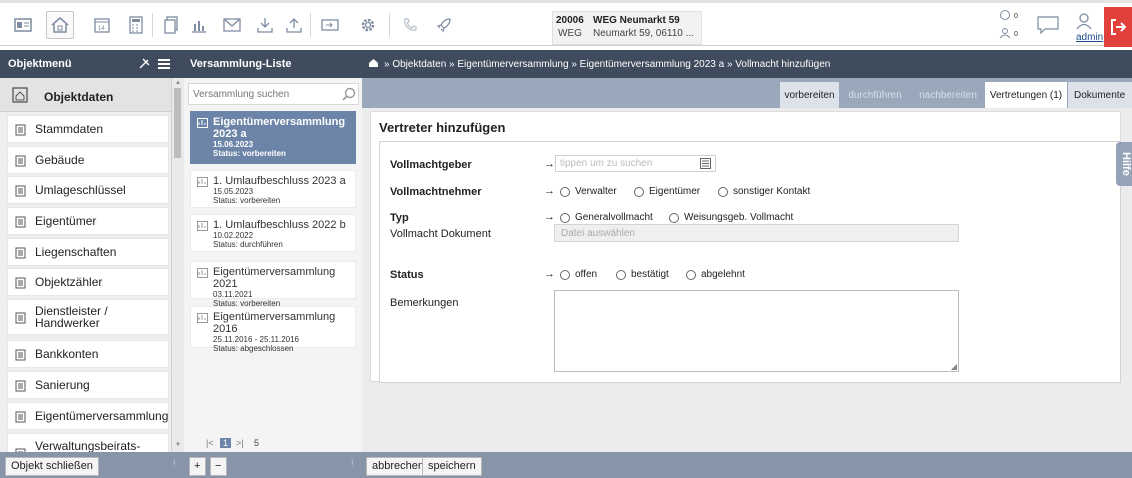  I want to click on sidebar-item-label: Eigentümer, so click(66, 221).